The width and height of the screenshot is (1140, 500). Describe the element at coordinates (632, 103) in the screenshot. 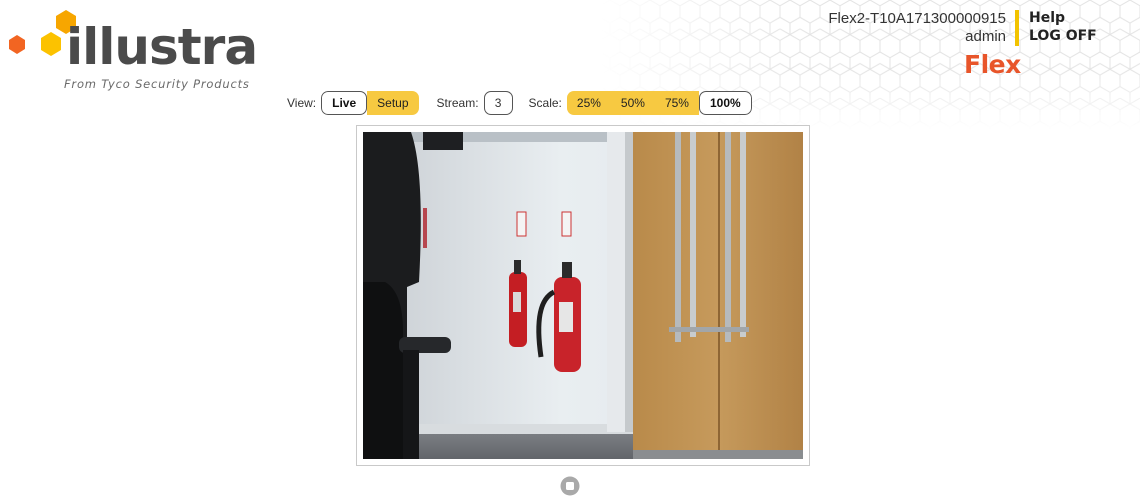

I see `scale-50-button: 50%` at that location.